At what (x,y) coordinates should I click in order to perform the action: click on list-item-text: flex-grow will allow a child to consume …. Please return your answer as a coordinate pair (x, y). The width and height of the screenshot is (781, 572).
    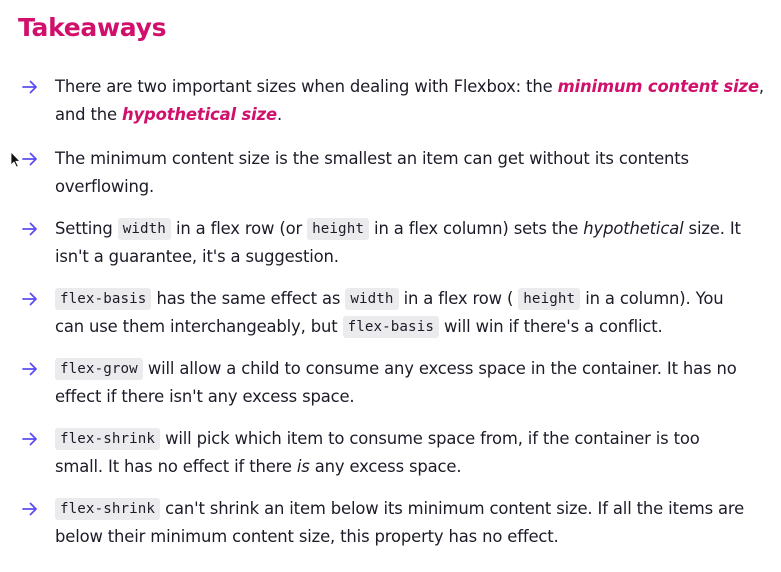
    Looking at the image, I should click on (411, 382).